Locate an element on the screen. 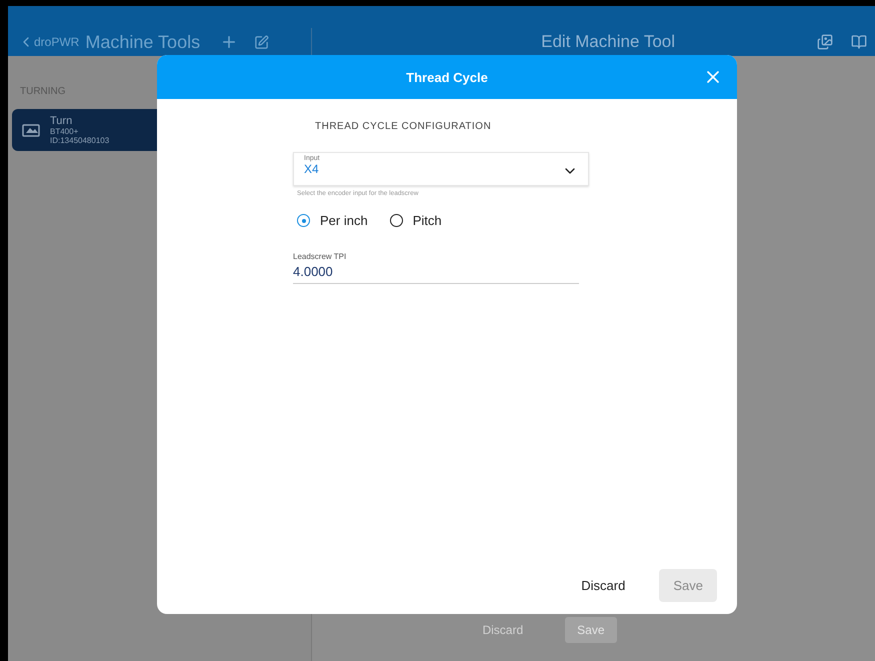  section-heading: THREAD CYCLE CONFIGURATION is located at coordinates (403, 126).